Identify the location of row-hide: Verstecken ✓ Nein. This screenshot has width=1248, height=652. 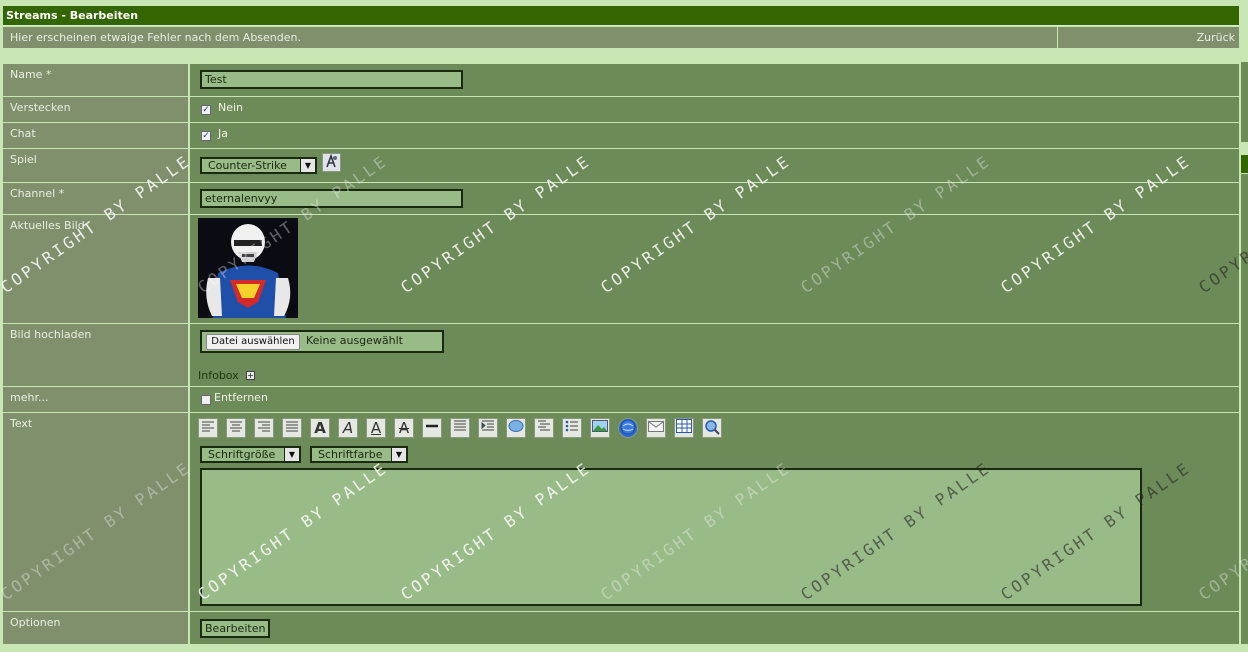
(621, 109).